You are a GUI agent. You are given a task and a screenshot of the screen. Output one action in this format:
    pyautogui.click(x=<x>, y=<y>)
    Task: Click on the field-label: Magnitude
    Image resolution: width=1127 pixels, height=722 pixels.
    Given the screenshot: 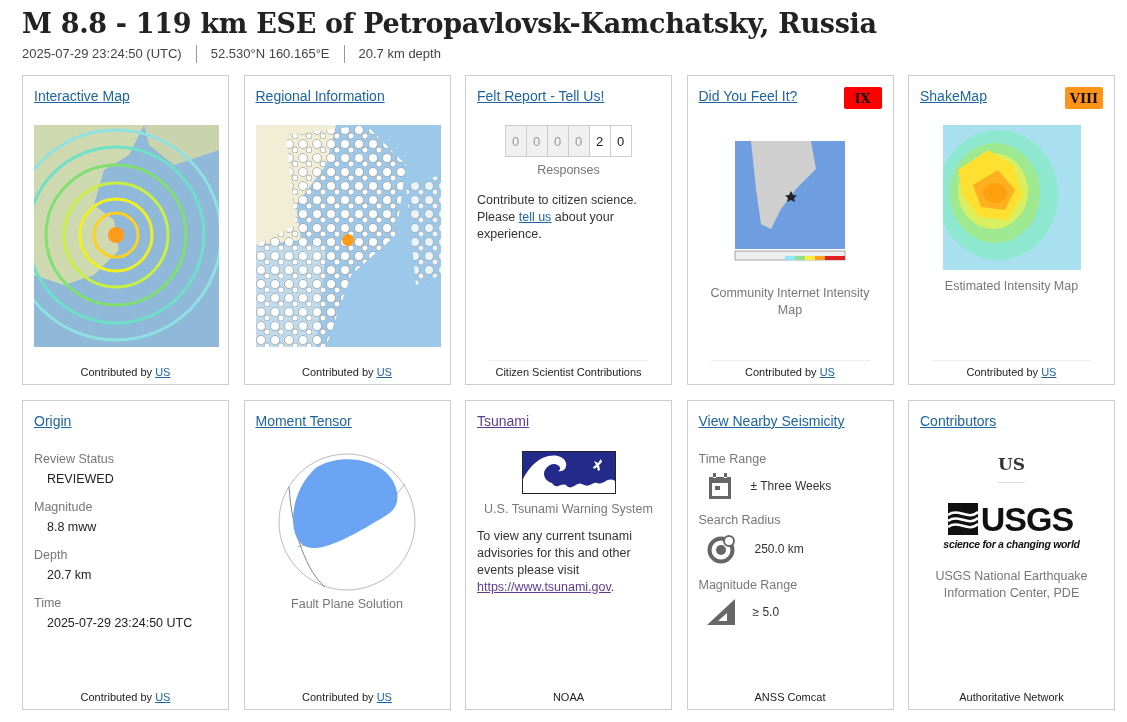 What is the action you would take?
    pyautogui.click(x=64, y=507)
    